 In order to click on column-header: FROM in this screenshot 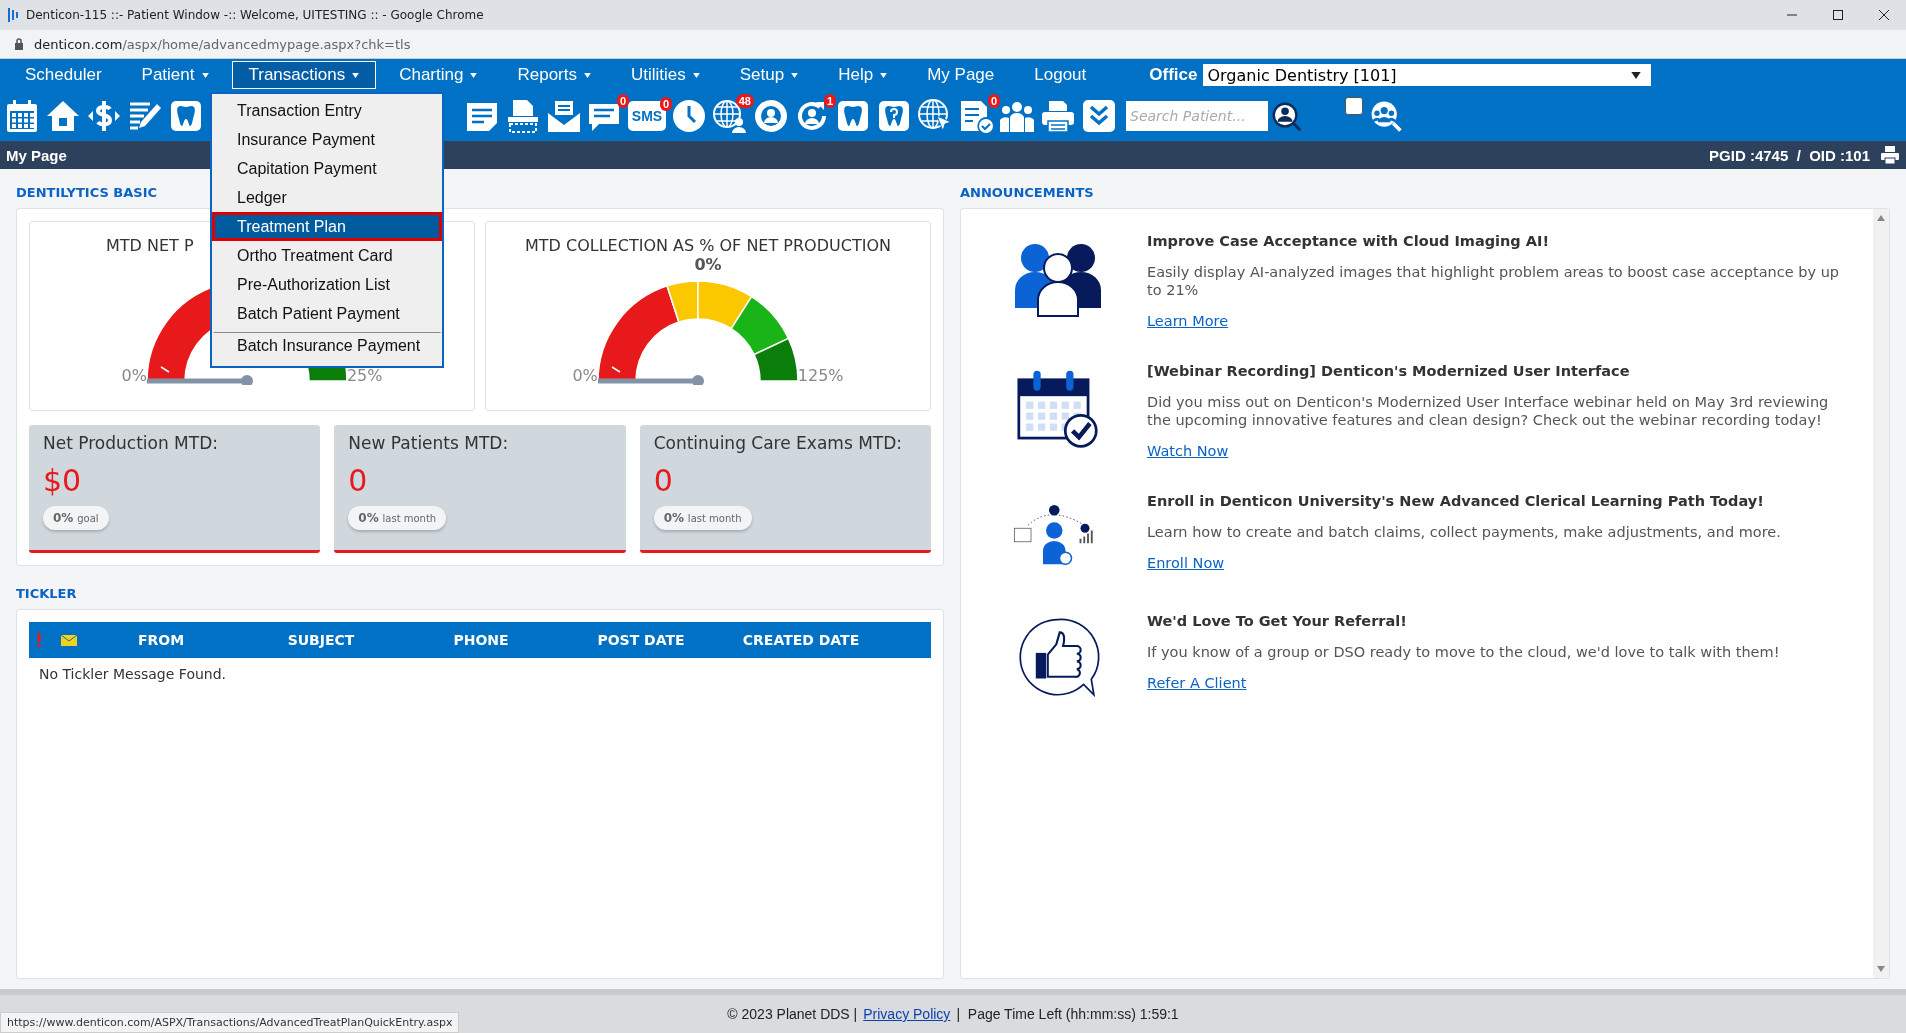, I will do `click(161, 640)`.